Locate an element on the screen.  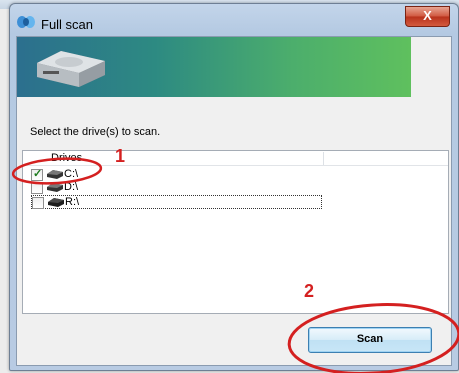
window-title: Full scan is located at coordinates (67, 24).